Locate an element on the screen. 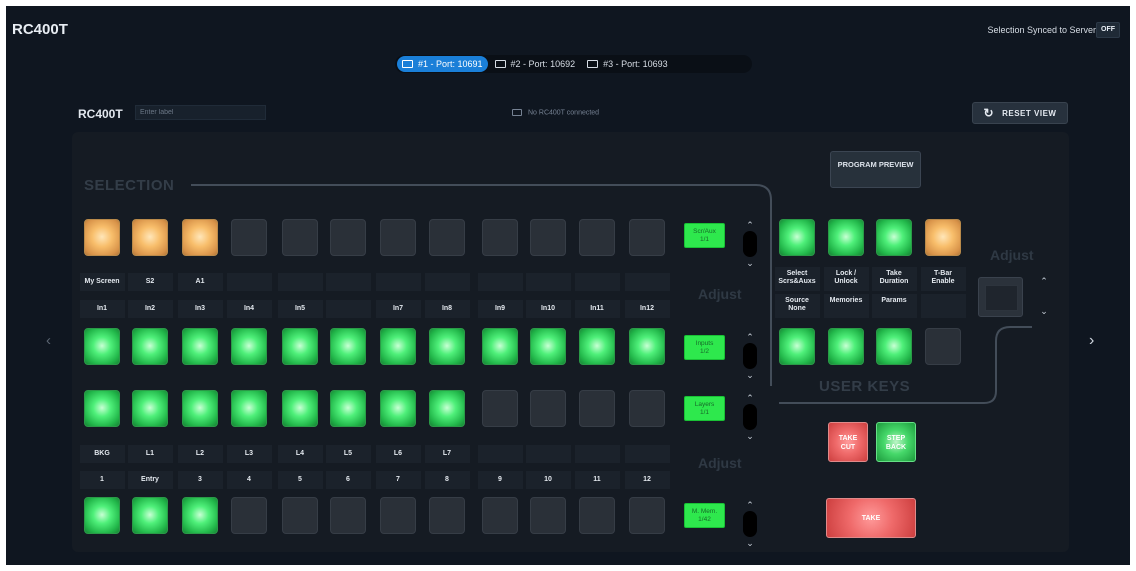 This screenshot has width=1136, height=571. label-line: Unlock is located at coordinates (846, 281).